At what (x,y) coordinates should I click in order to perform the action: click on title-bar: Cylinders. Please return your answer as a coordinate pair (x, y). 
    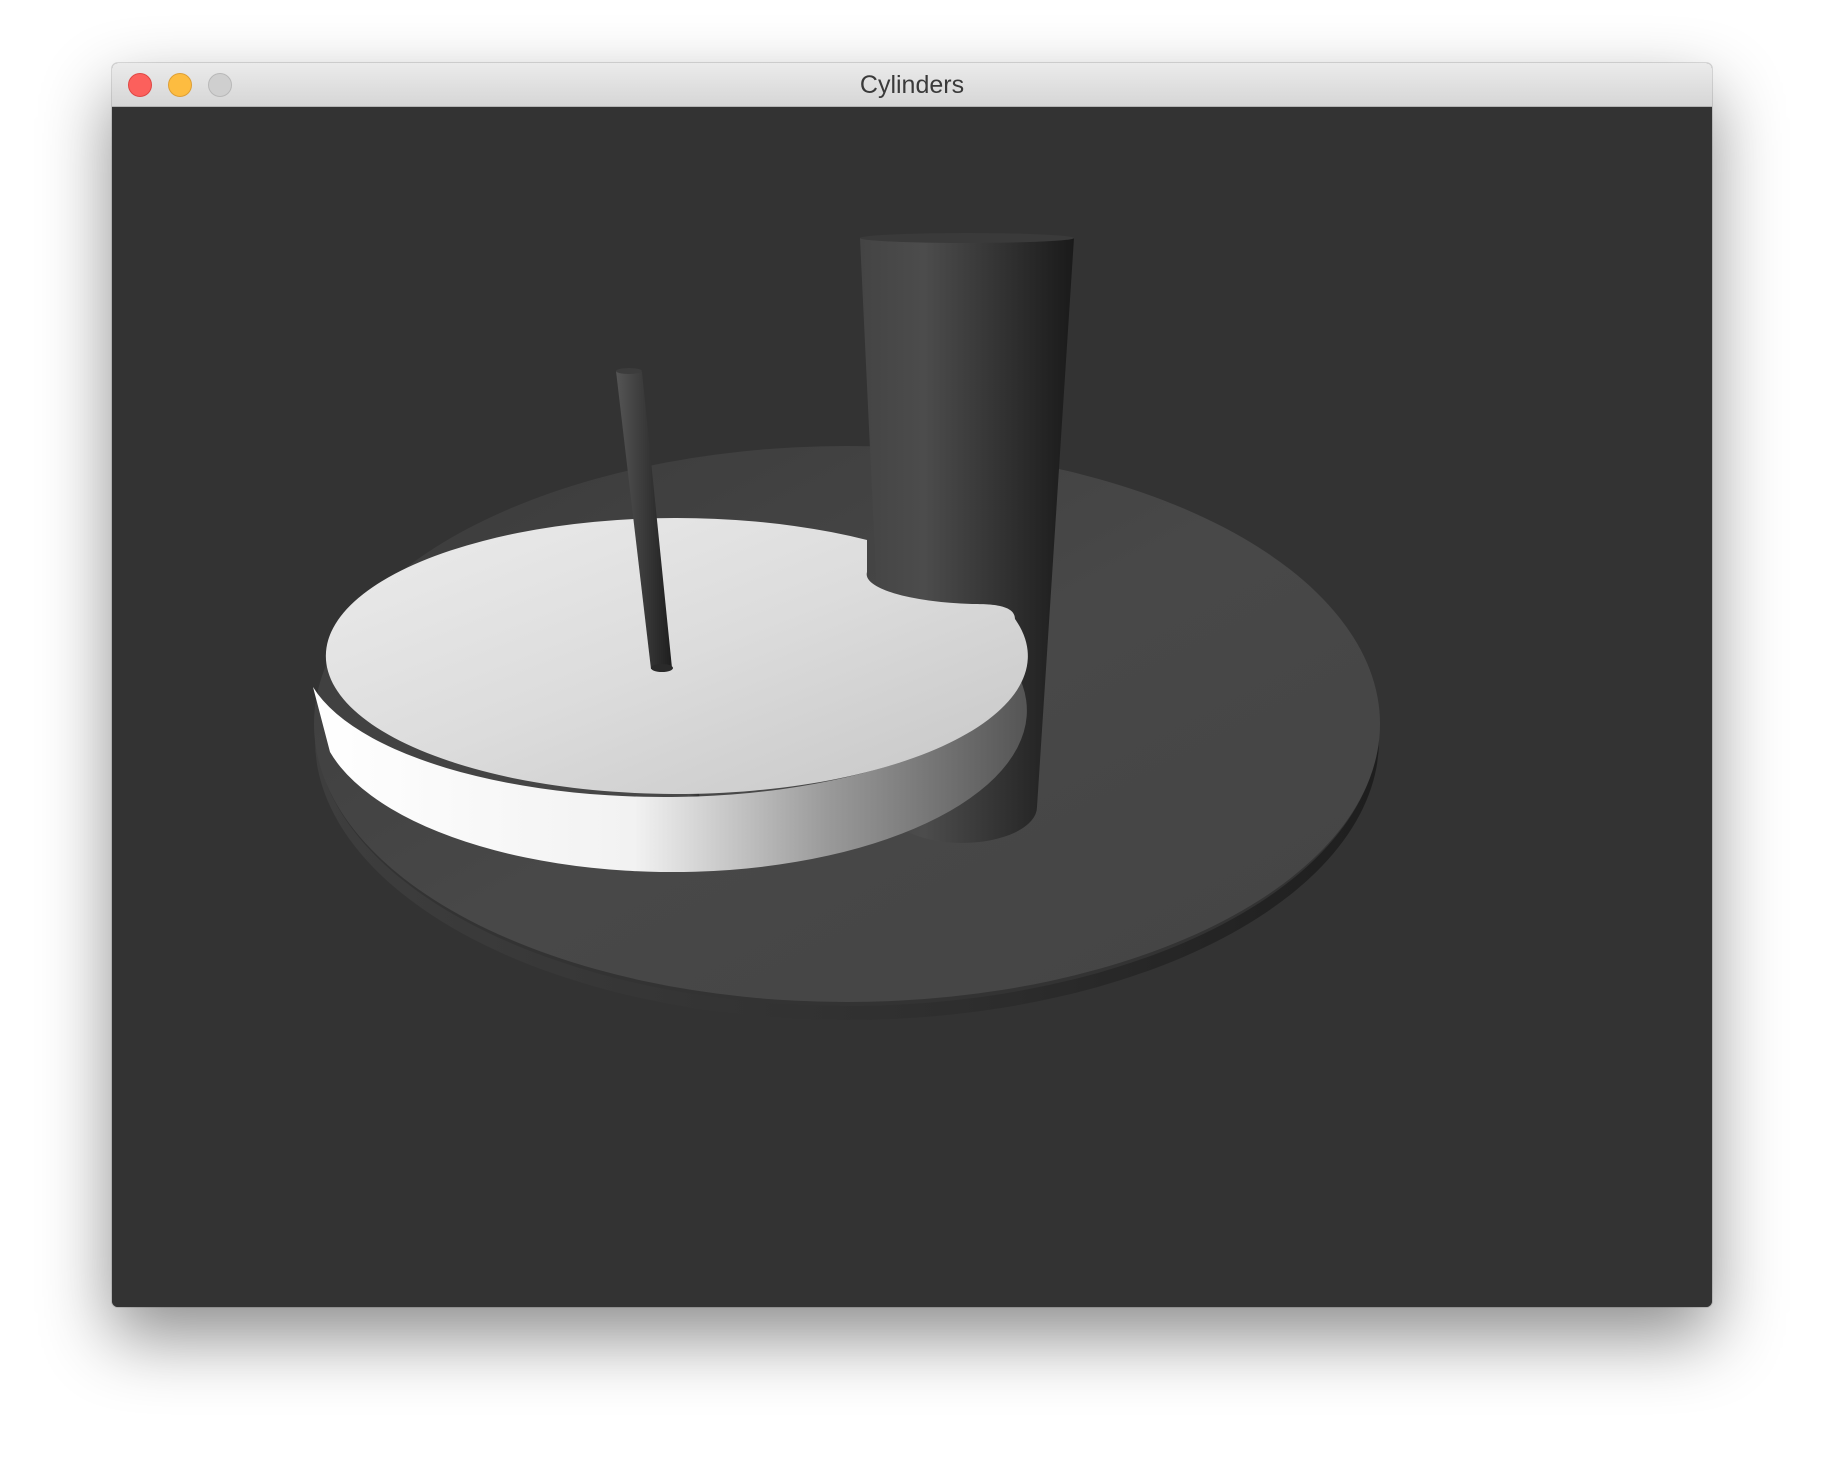
    Looking at the image, I should click on (912, 85).